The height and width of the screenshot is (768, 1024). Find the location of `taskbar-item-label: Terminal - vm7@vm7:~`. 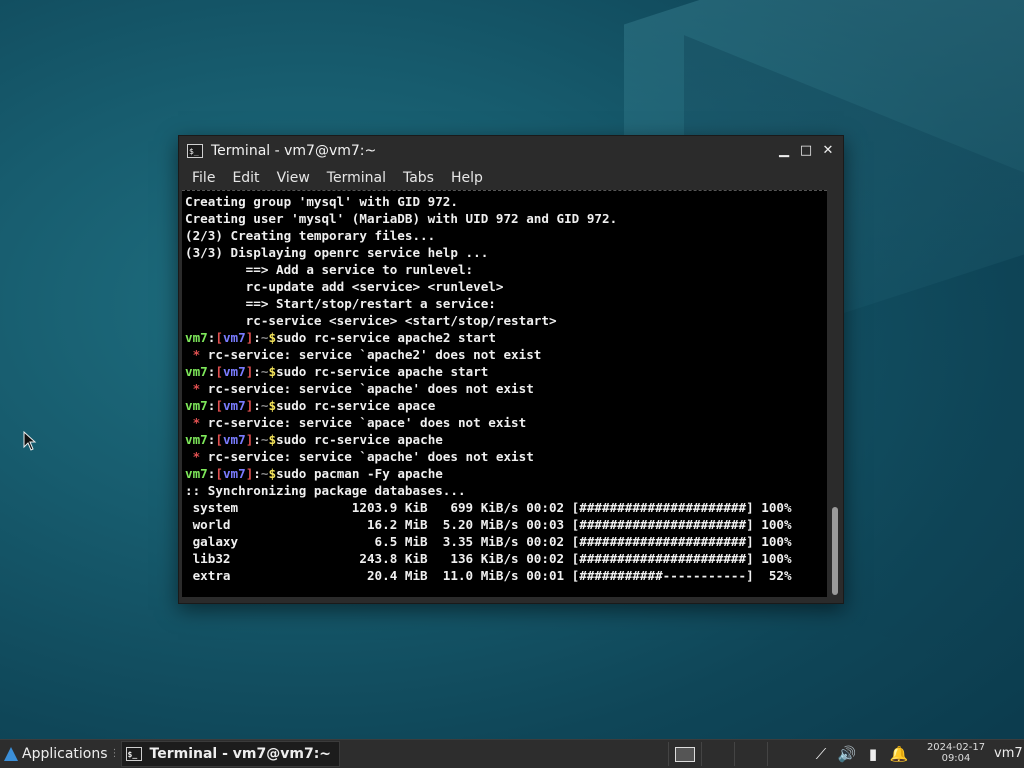

taskbar-item-label: Terminal - vm7@vm7:~ is located at coordinates (240, 754).